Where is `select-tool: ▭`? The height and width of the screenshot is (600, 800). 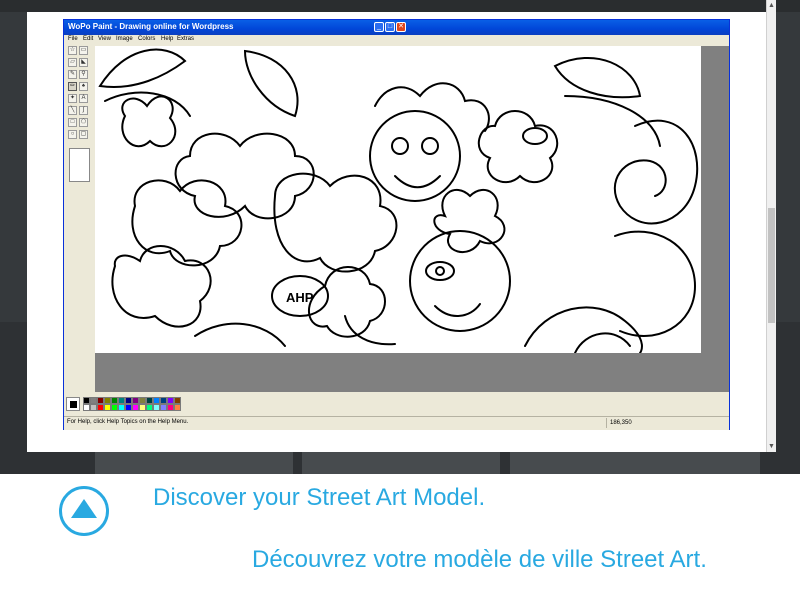 select-tool: ▭ is located at coordinates (83, 50).